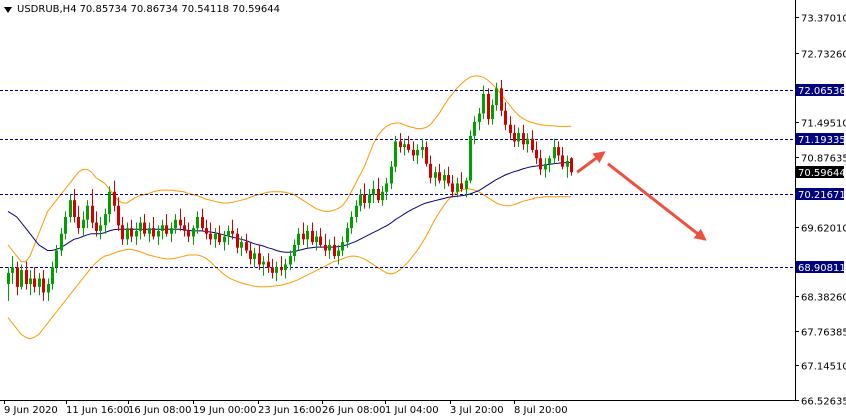 This screenshot has height=419, width=846. I want to click on dropdown-triangle-icon, so click(8, 9).